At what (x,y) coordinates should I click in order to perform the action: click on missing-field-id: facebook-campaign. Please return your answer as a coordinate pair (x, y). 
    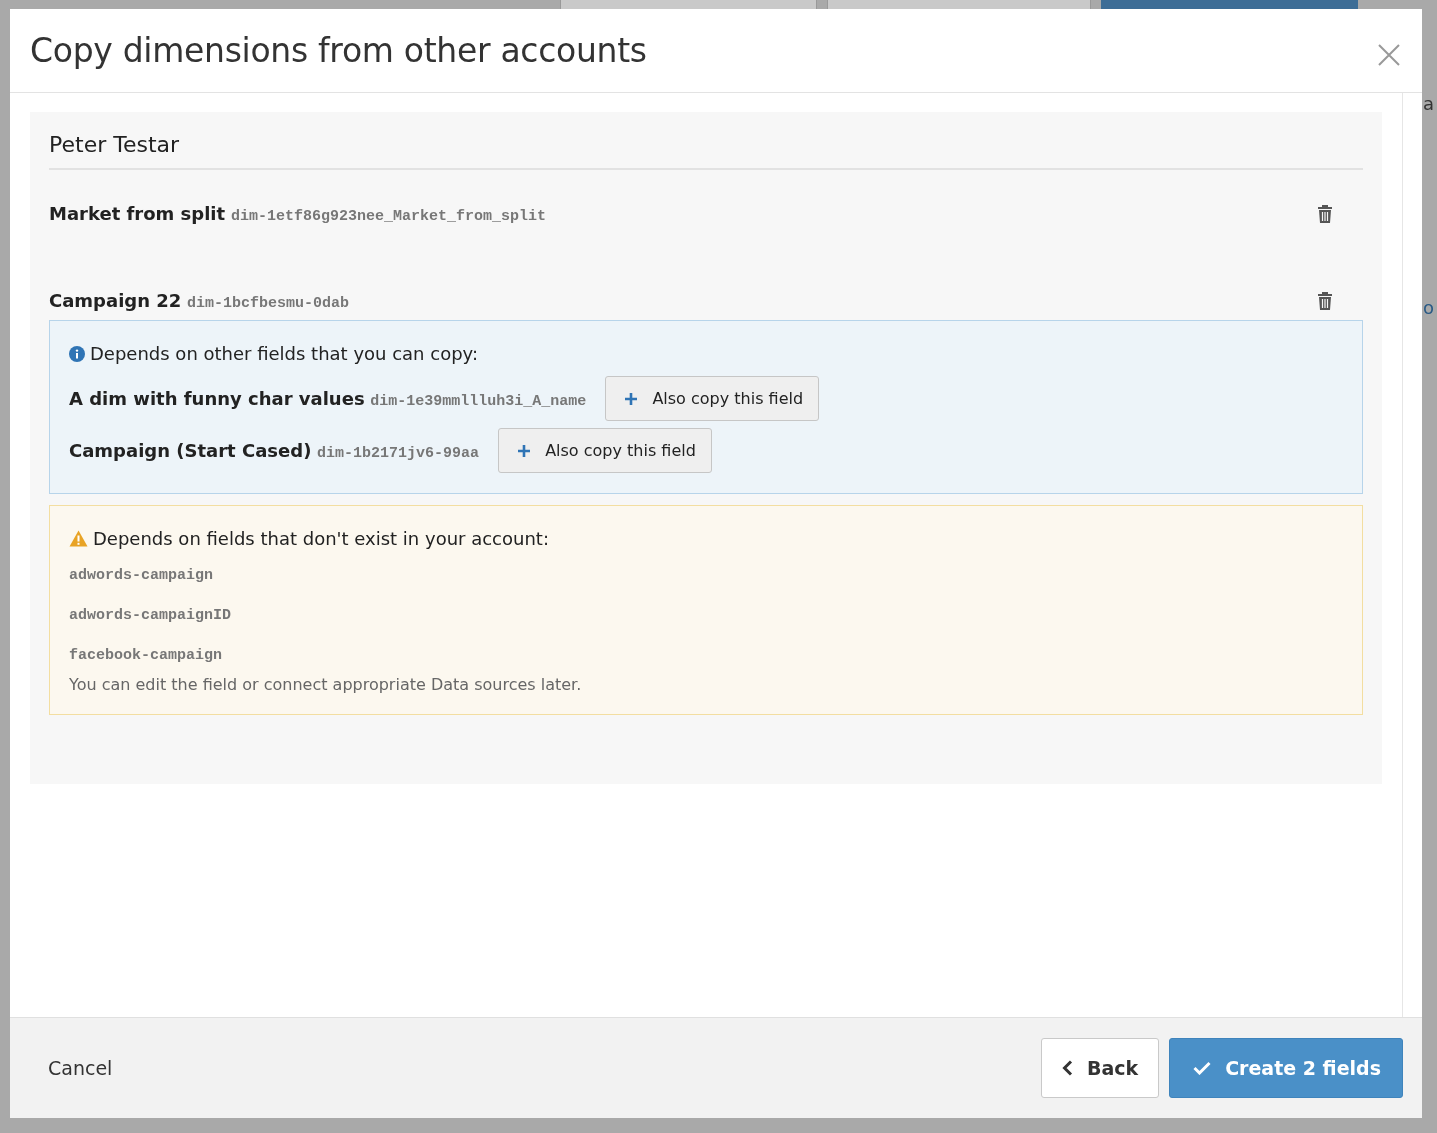
    Looking at the image, I should click on (146, 656).